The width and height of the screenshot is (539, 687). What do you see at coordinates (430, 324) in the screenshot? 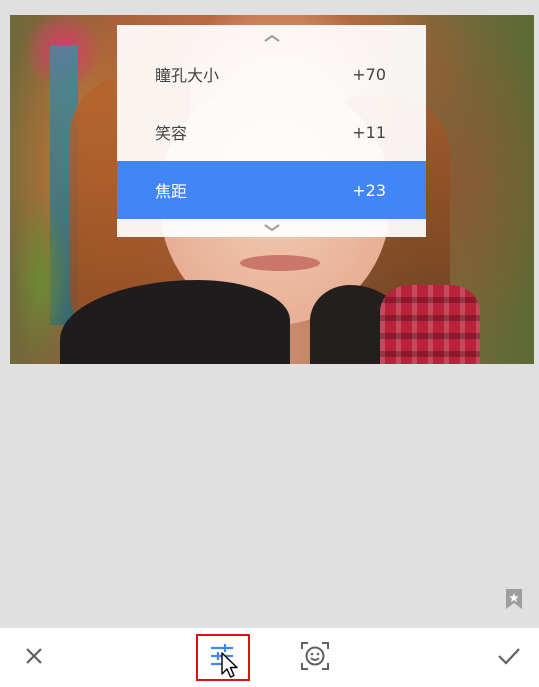
I see `photo-plaid-shirt` at bounding box center [430, 324].